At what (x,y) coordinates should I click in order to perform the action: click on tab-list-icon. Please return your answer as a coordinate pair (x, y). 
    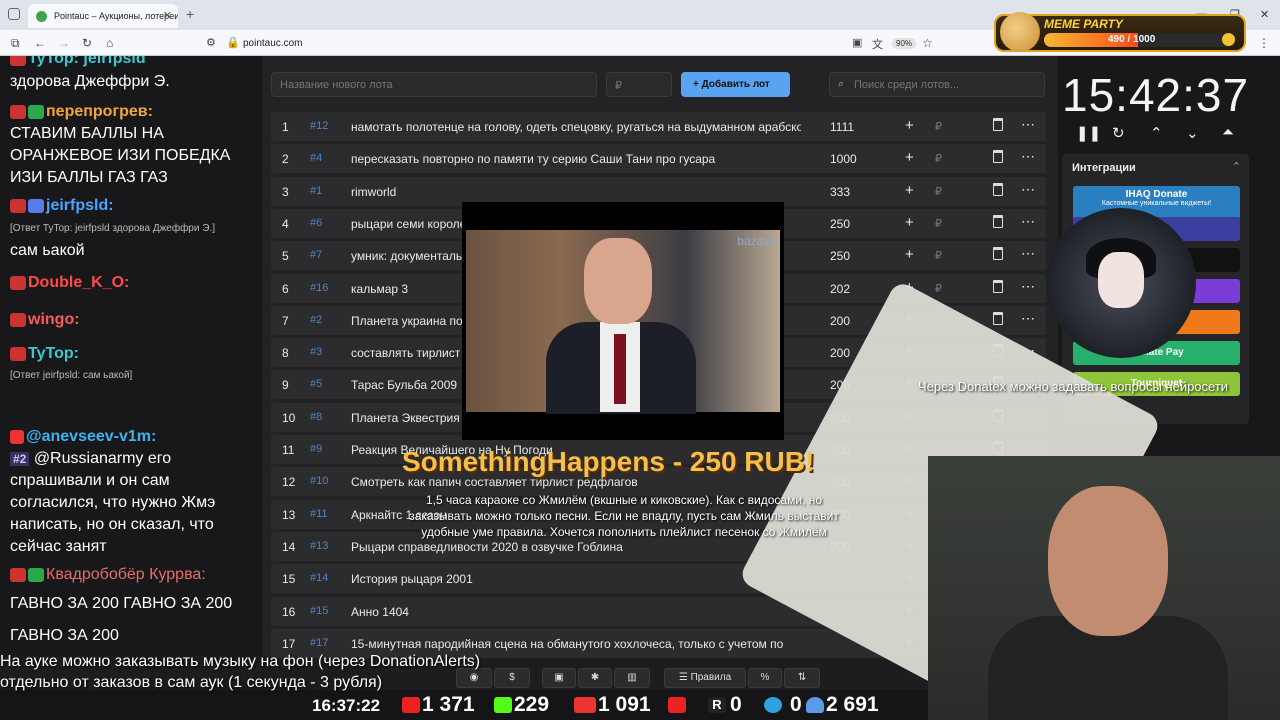
    Looking at the image, I should click on (14, 14).